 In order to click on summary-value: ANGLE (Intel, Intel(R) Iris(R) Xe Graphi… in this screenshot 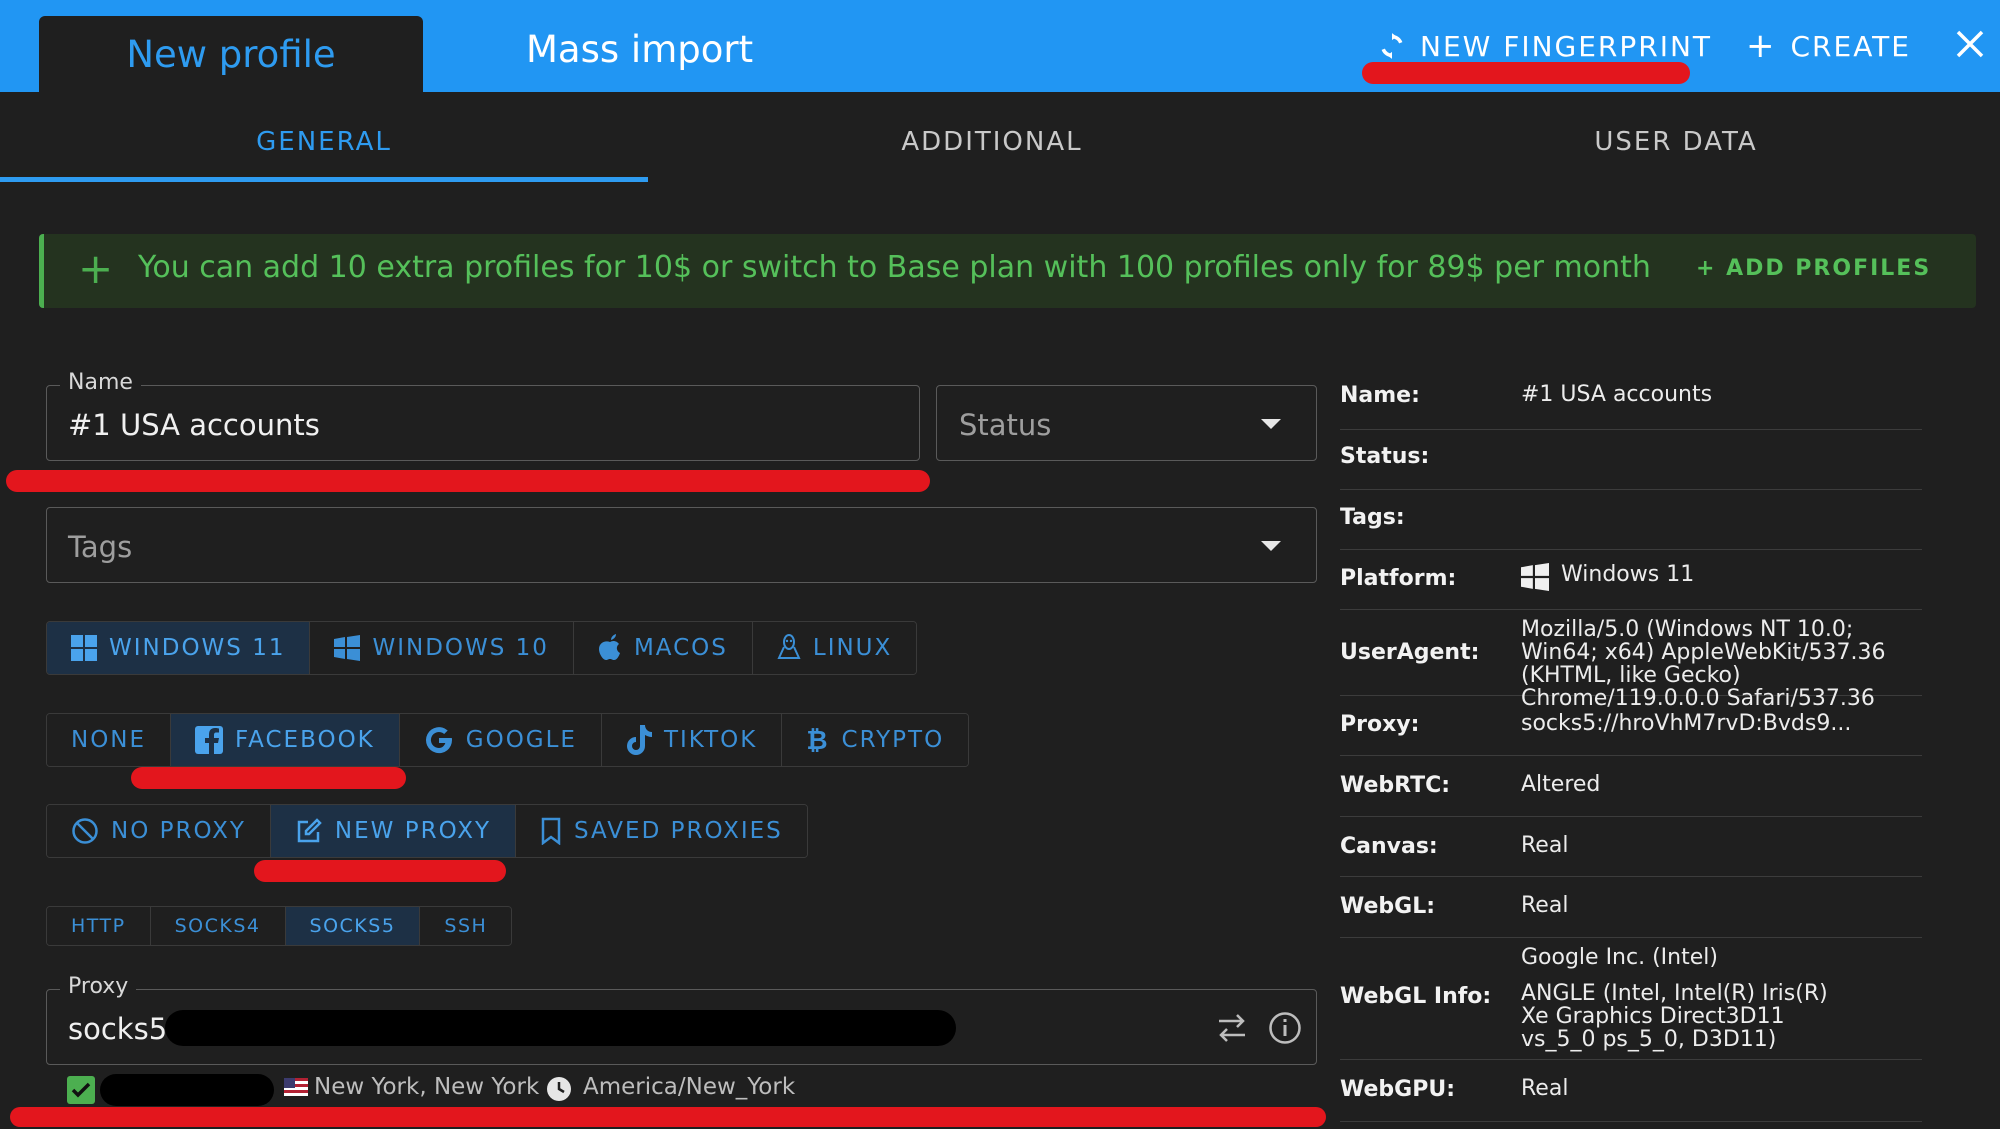, I will do `click(1674, 1016)`.